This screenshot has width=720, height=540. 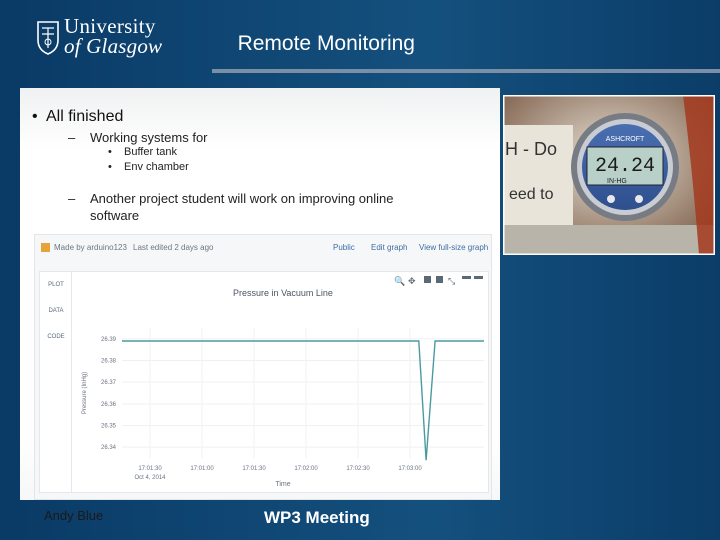 I want to click on edit-graph-link: Edit graph, so click(x=389, y=247).